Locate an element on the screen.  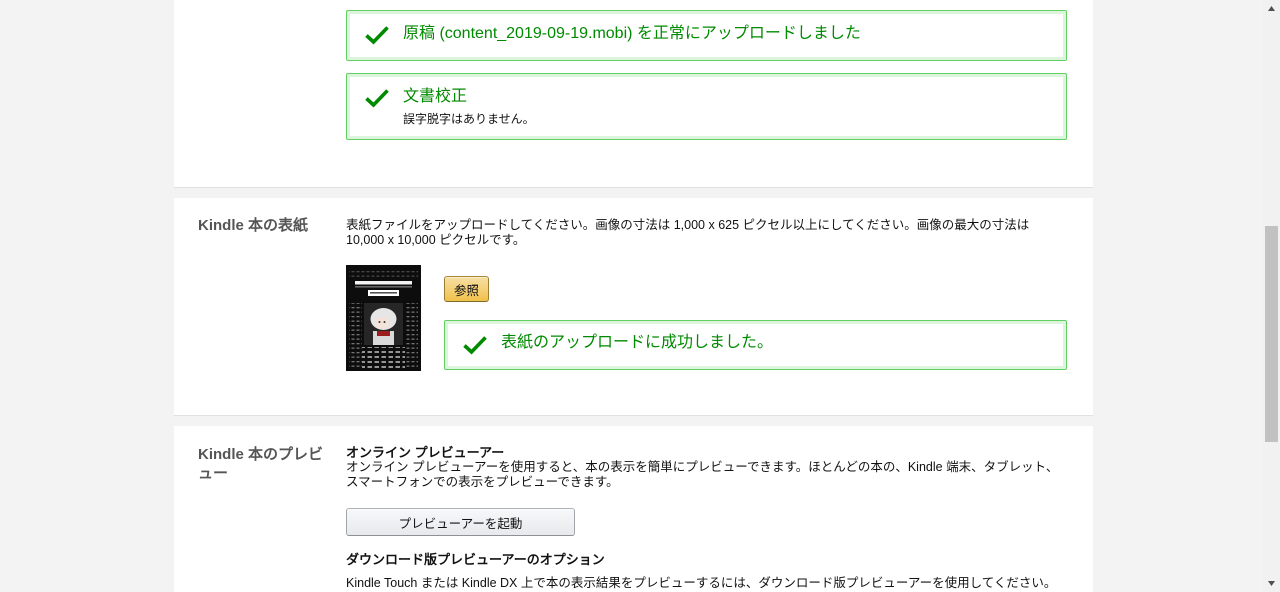
preview-section-label: Kindle 本のプレビュー is located at coordinates (261, 464).